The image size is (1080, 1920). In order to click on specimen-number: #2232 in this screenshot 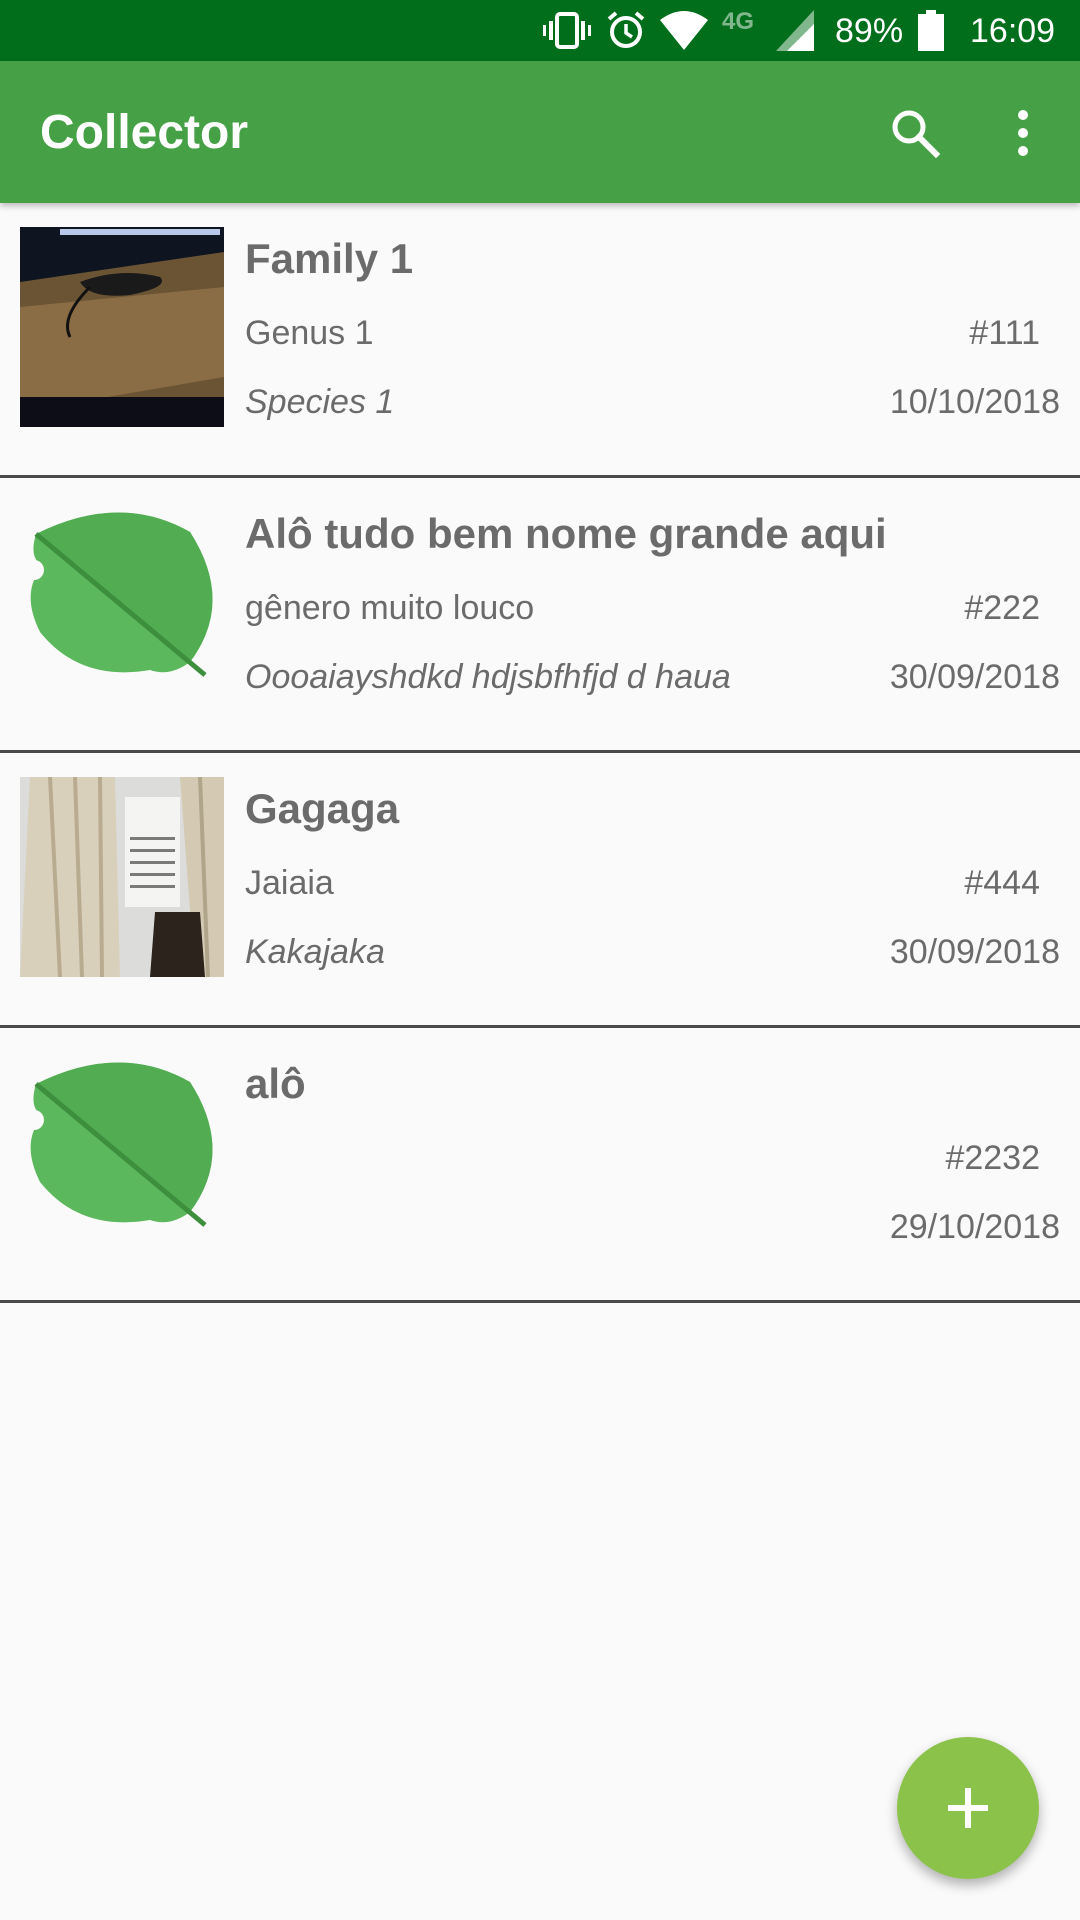, I will do `click(992, 1158)`.